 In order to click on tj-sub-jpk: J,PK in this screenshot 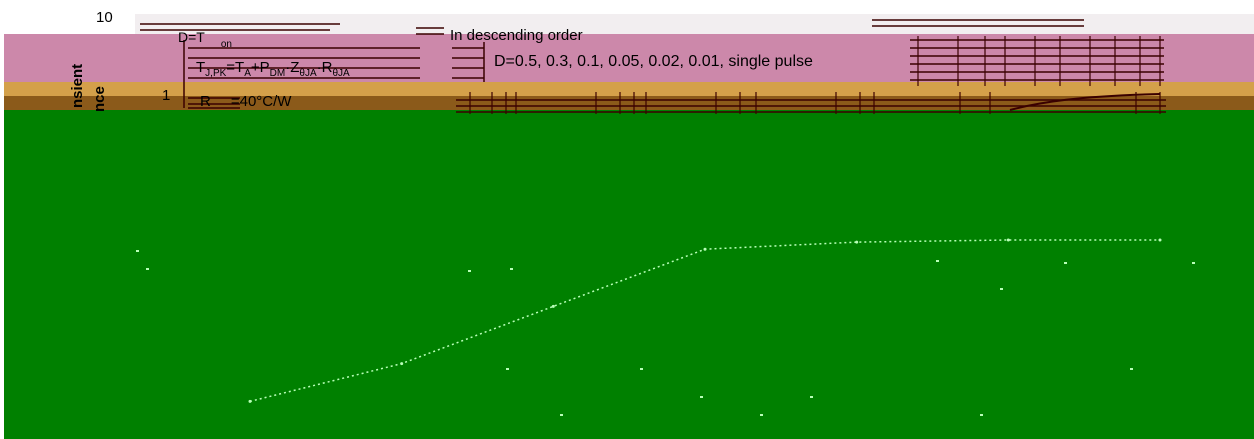, I will do `click(215, 73)`.